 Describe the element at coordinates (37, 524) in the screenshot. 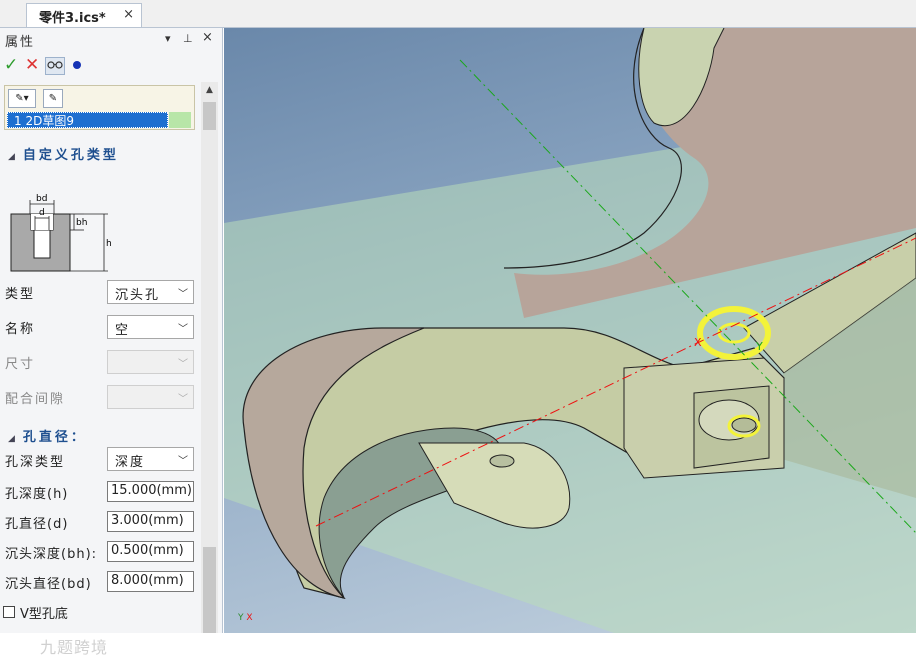

I see `hole-diameter-label: 孔直径(d)` at that location.